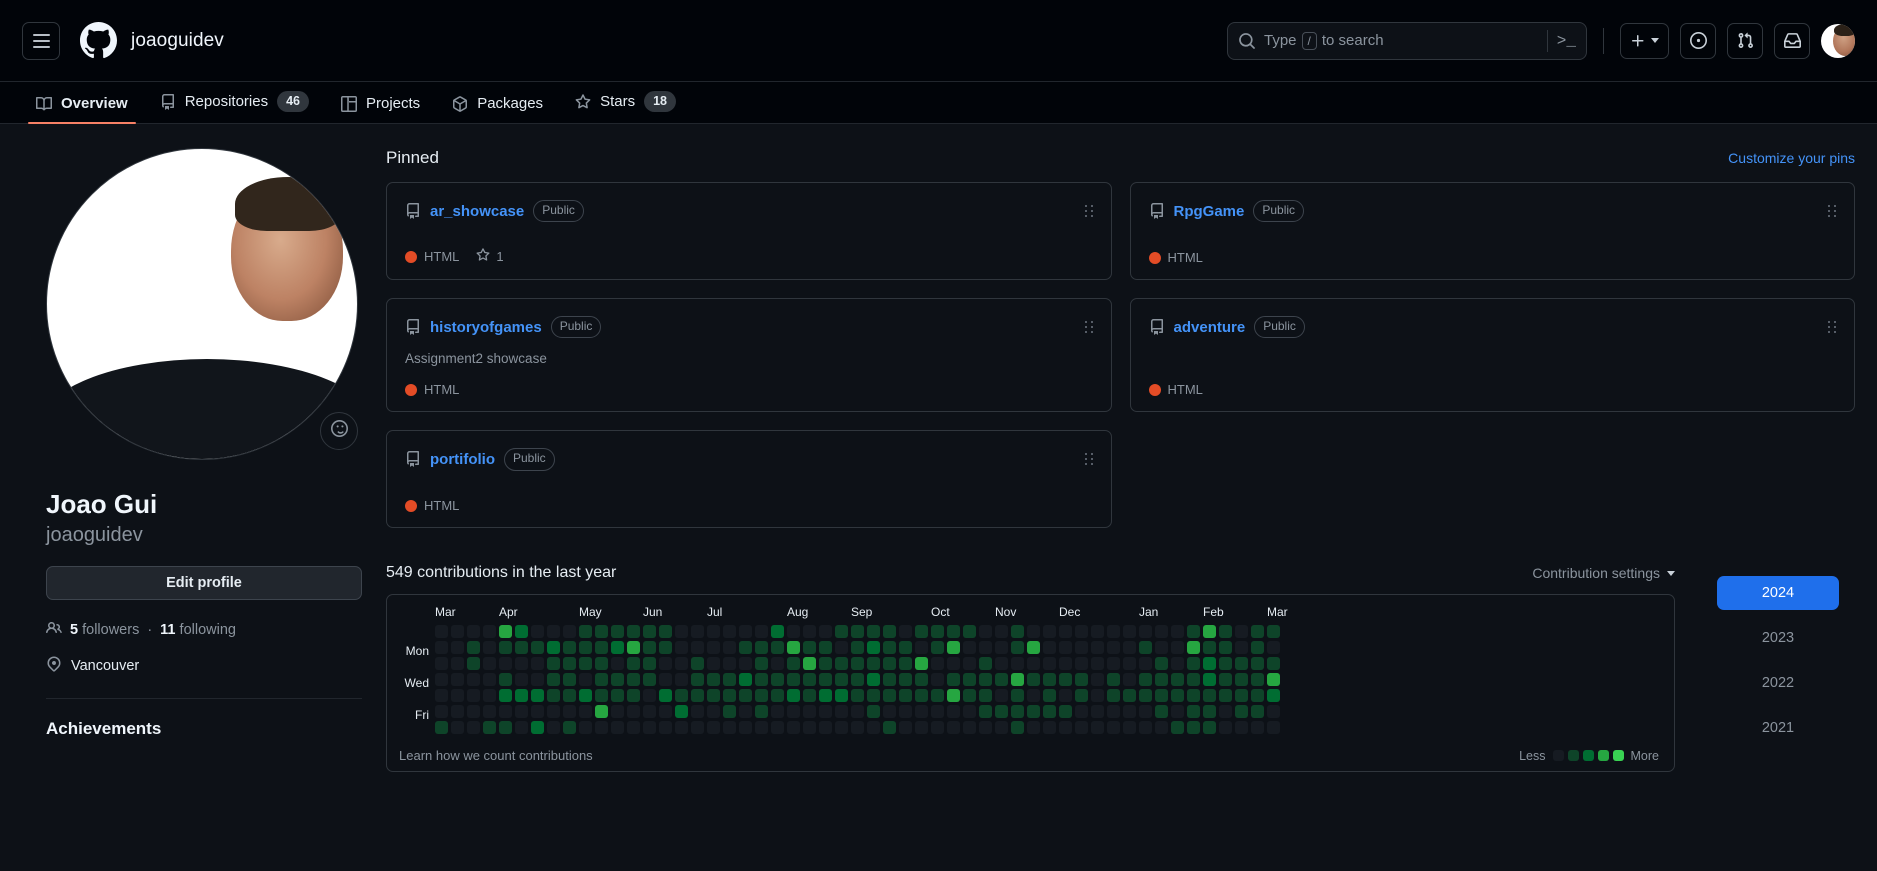 The height and width of the screenshot is (871, 1877). I want to click on pinned-repo-card: RpgGame Public HTML, so click(1492, 231).